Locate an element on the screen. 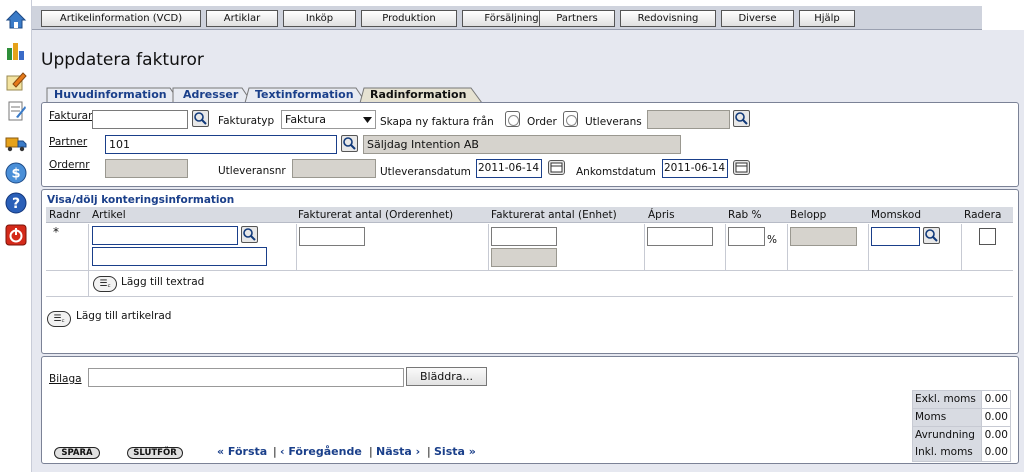 This screenshot has height=472, width=1024. col-belopp: Belopp is located at coordinates (808, 215).